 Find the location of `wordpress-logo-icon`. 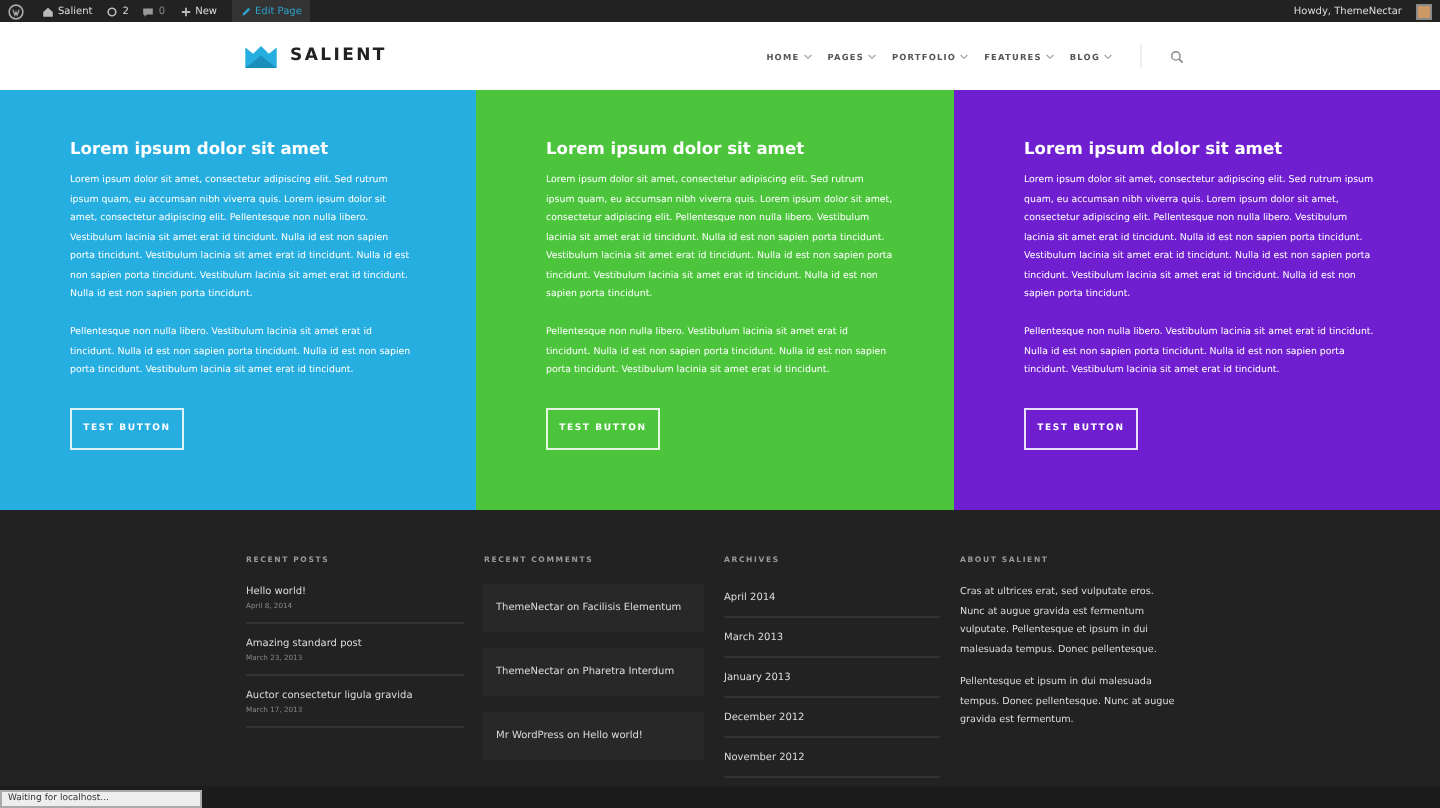

wordpress-logo-icon is located at coordinates (16, 11).